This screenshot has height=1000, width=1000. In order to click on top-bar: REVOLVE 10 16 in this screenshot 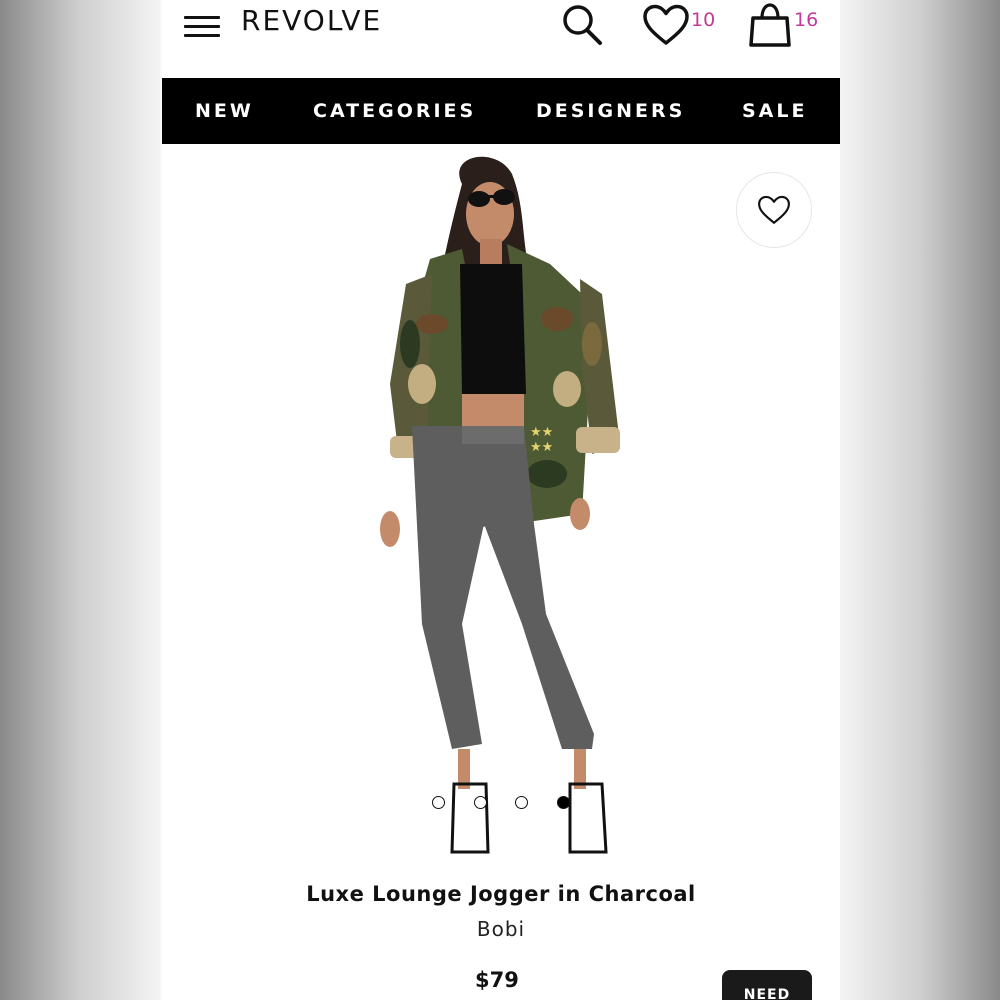, I will do `click(501, 39)`.